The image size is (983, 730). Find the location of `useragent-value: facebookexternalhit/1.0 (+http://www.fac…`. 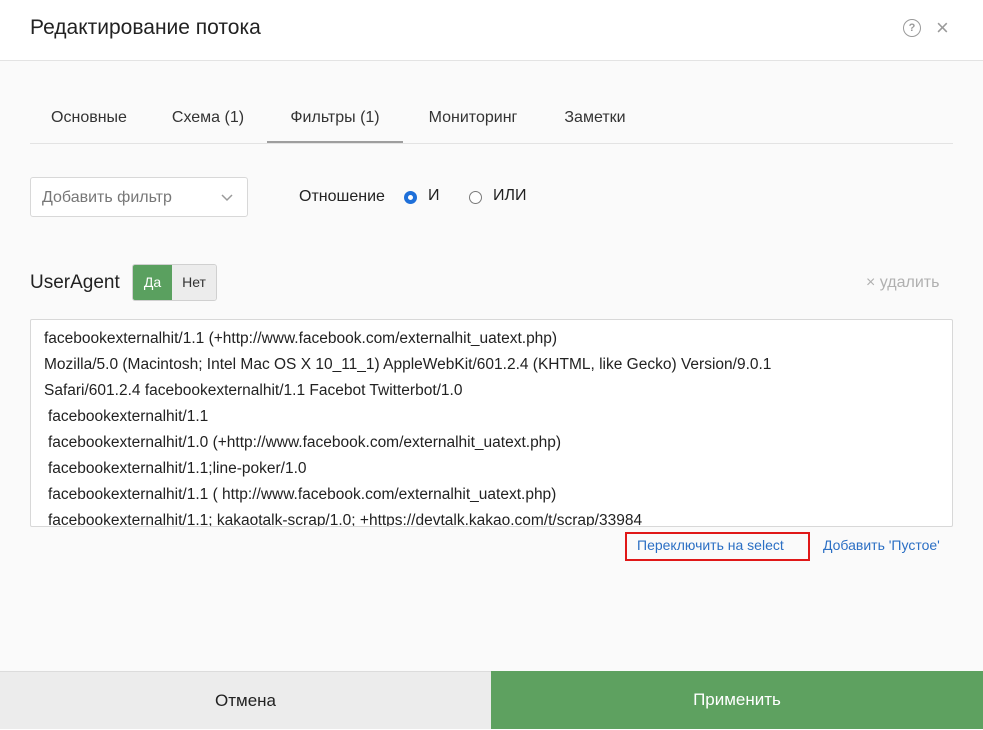

useragent-value: facebookexternalhit/1.0 (+http://www.fac… is located at coordinates (305, 442).